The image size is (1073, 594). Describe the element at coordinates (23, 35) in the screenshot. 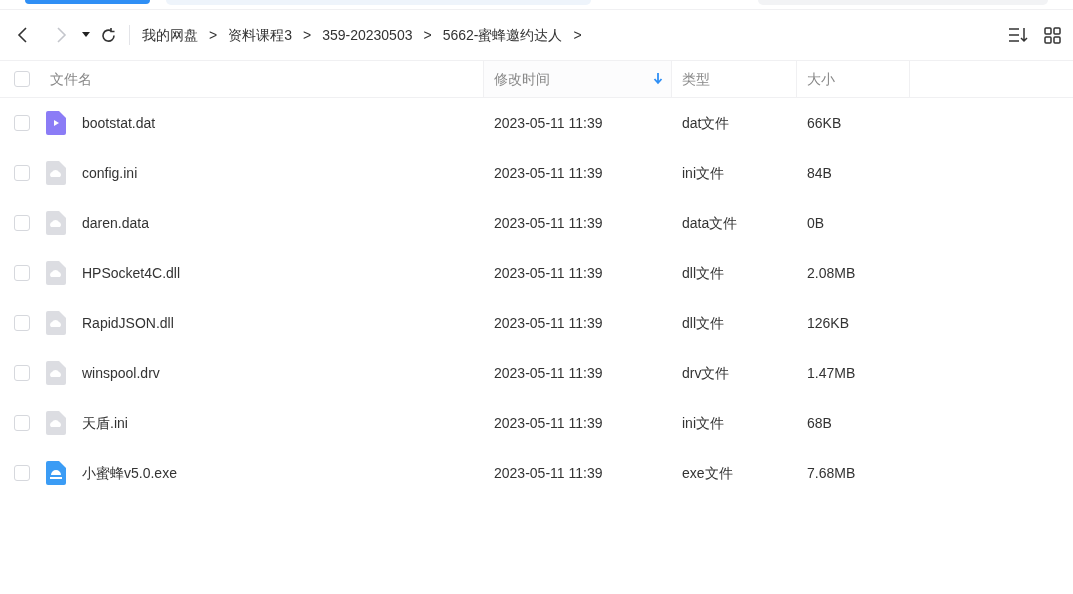

I see `back-icon` at that location.